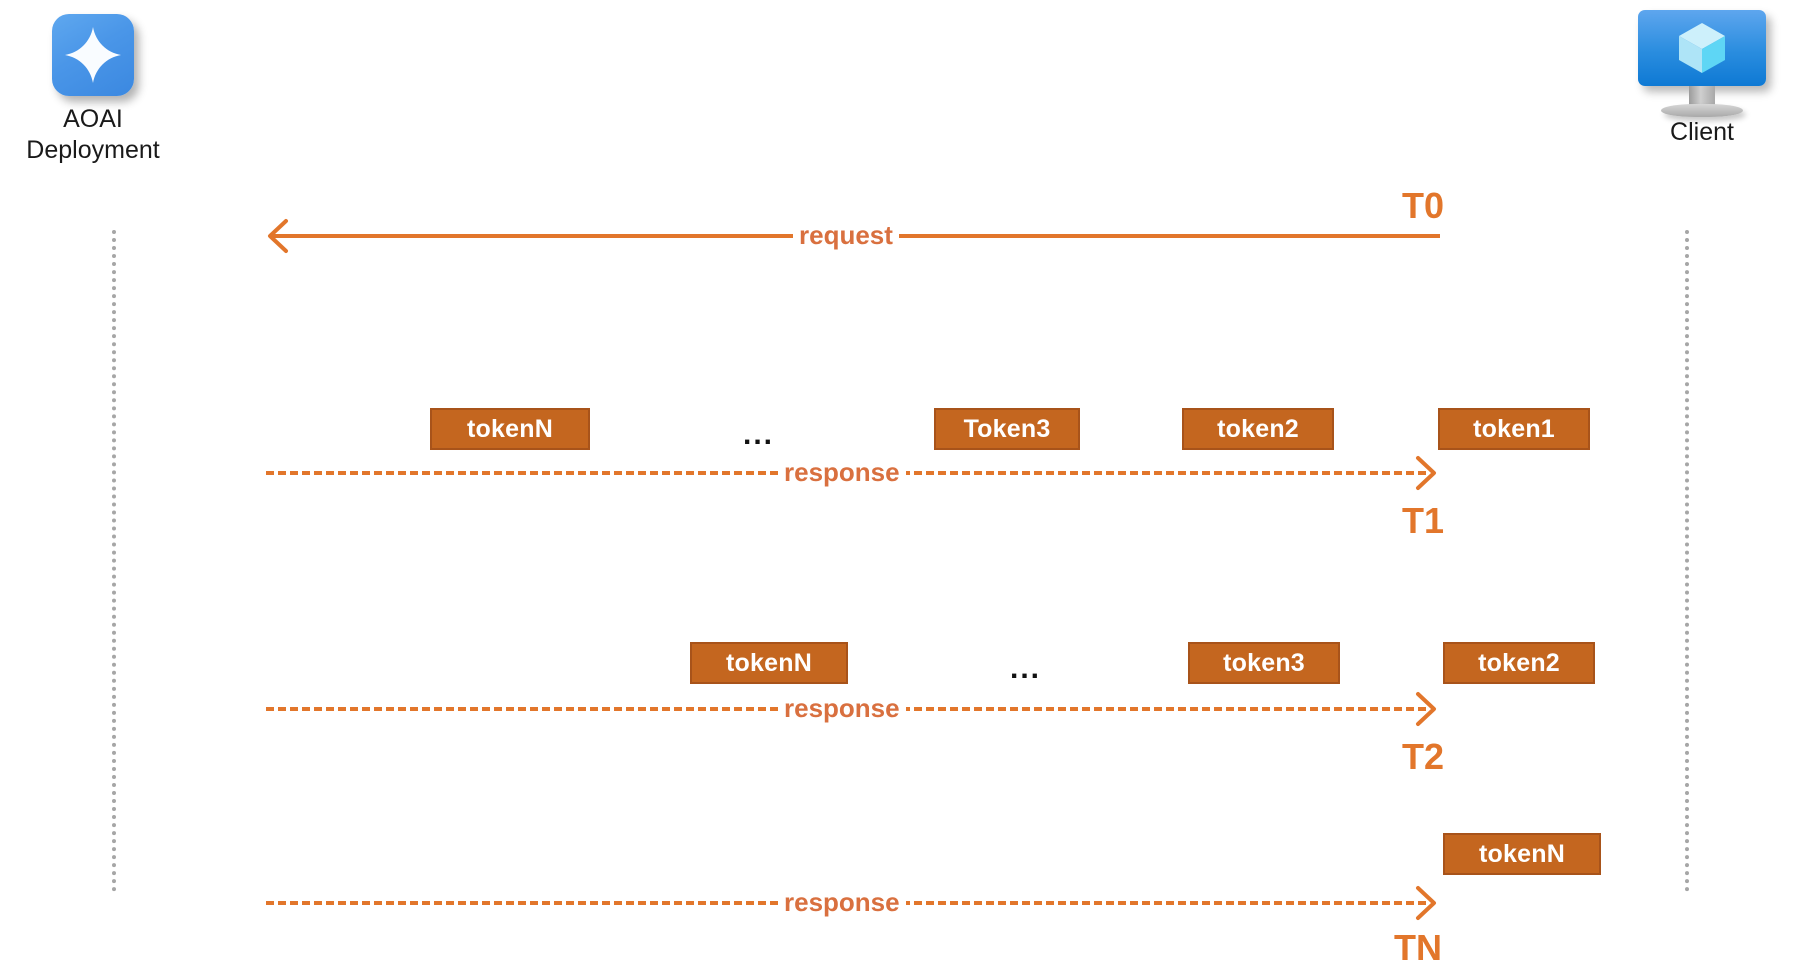 This screenshot has height=968, width=1799. What do you see at coordinates (1702, 63) in the screenshot?
I see `monitor-cube-icon` at bounding box center [1702, 63].